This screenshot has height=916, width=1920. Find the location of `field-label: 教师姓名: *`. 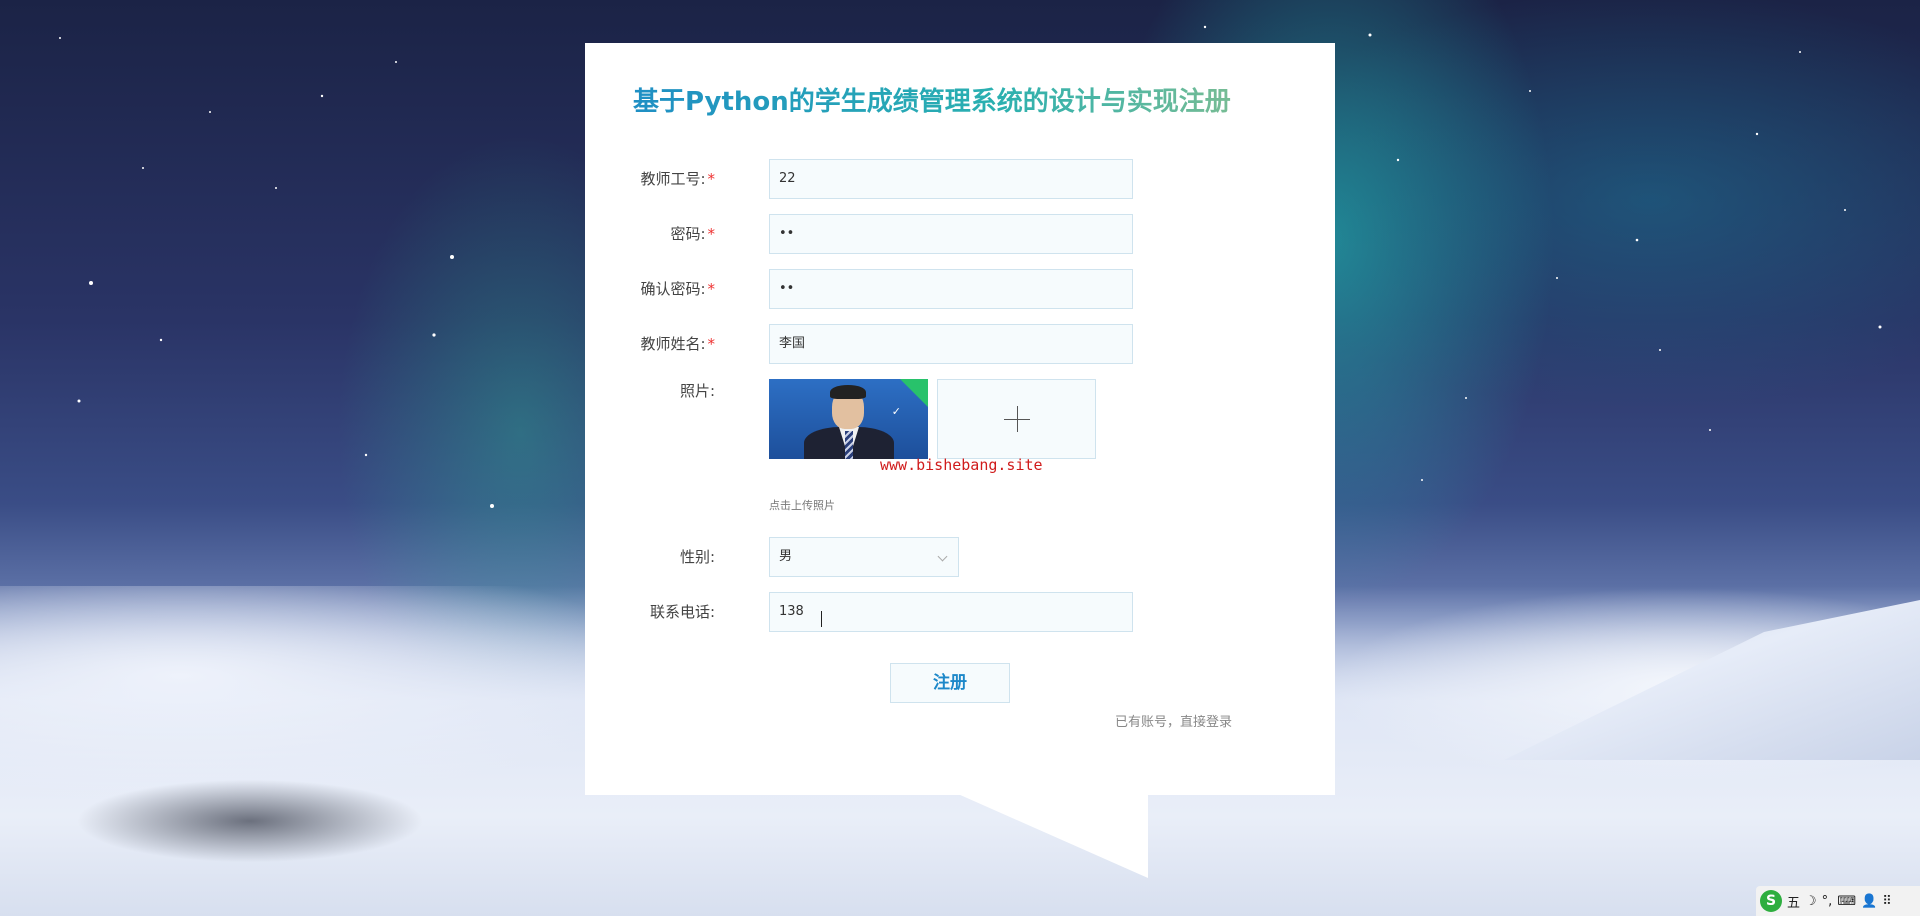

field-label: 教师姓名: * is located at coordinates (678, 344).